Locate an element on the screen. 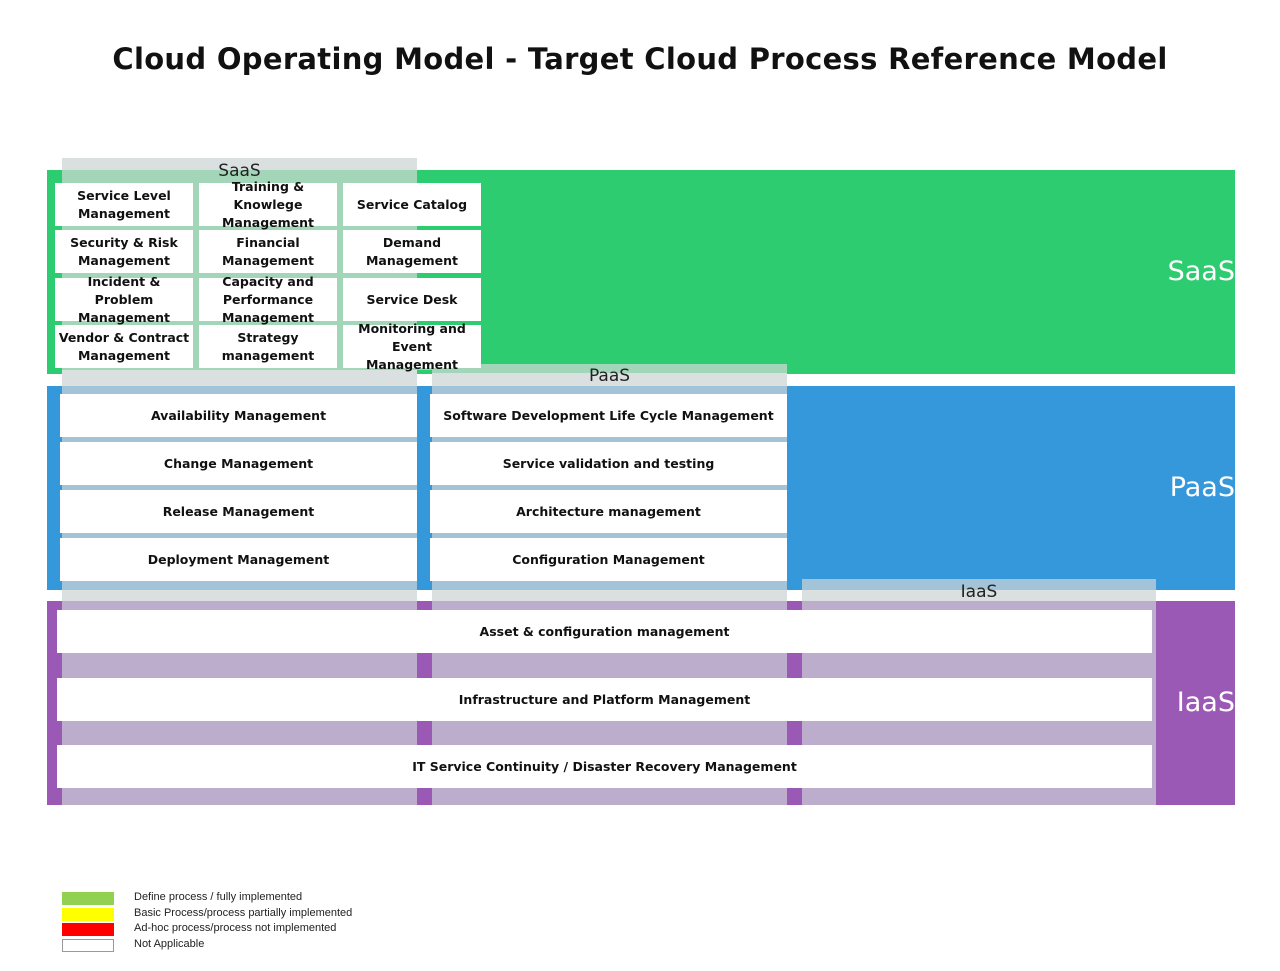 The image size is (1280, 971). paas-process-box: Configuration Management is located at coordinates (608, 559).